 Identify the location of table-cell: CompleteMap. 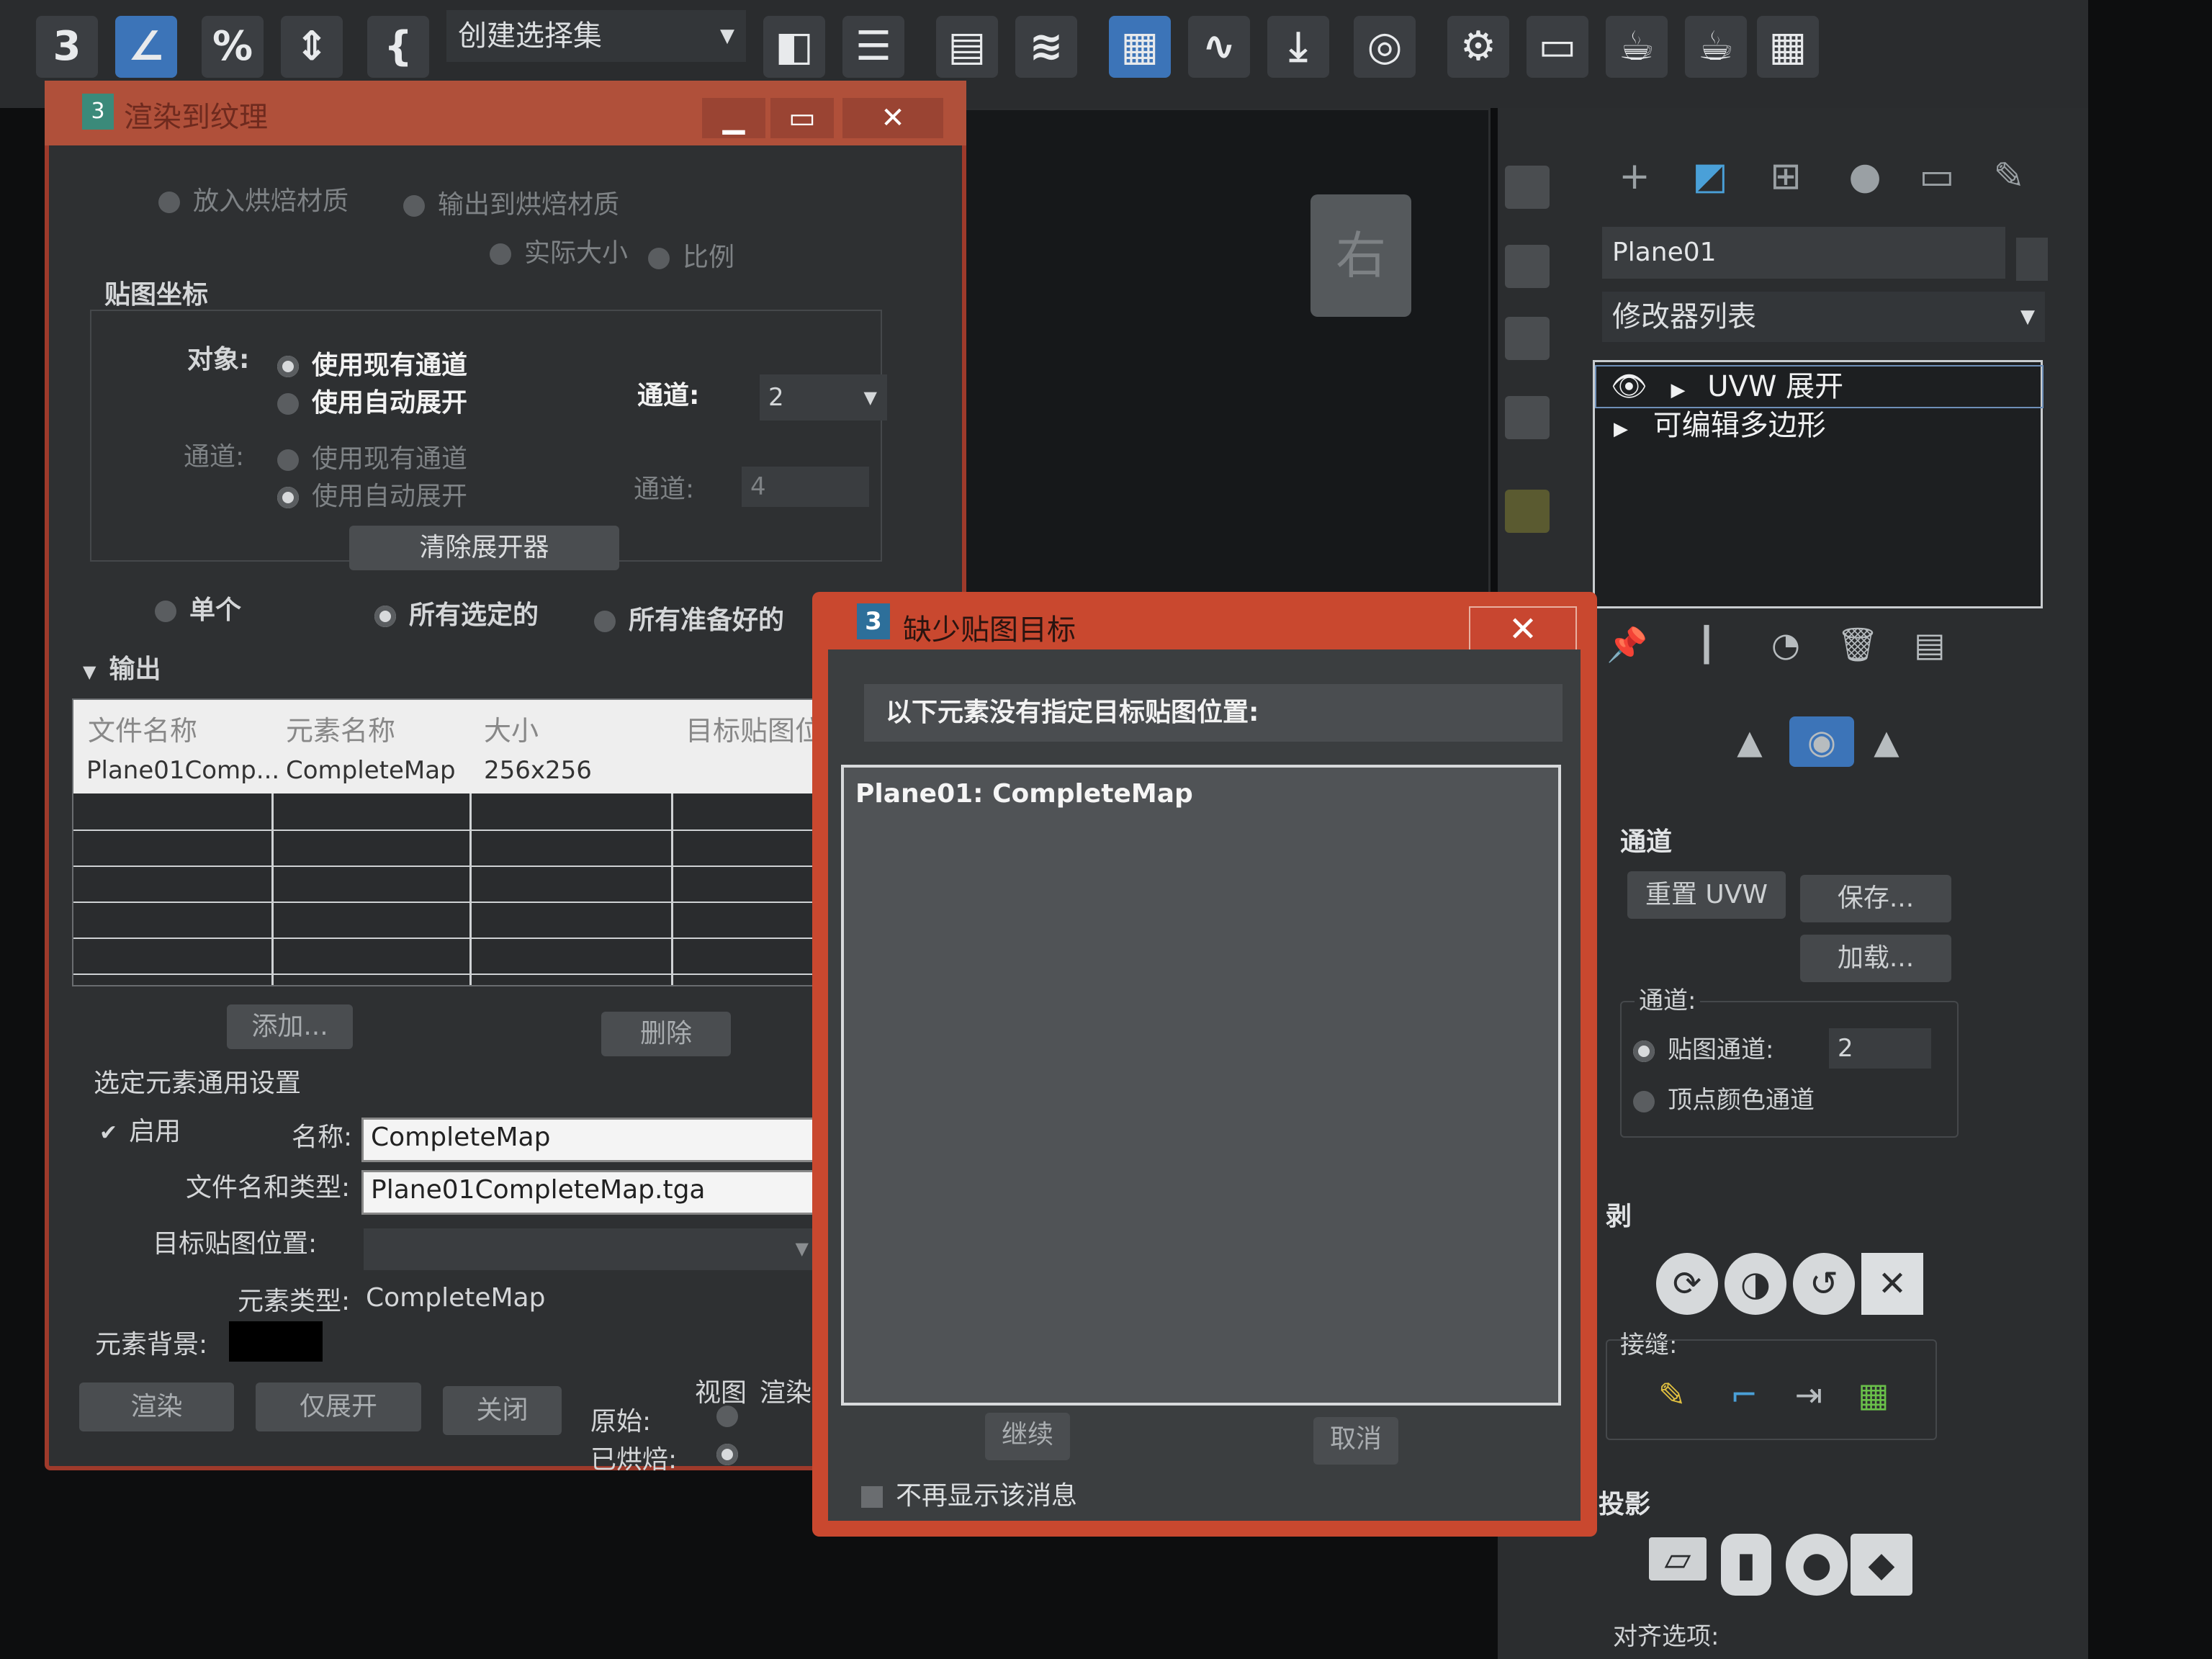
(371, 771).